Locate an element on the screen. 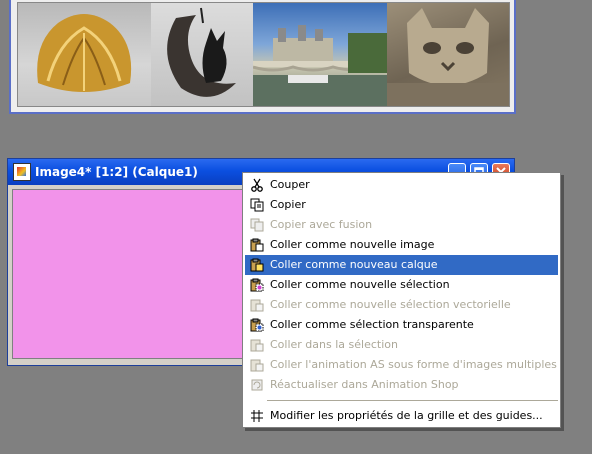 Image resolution: width=592 pixels, height=454 pixels. paste-vector-selection-icon is located at coordinates (257, 305).